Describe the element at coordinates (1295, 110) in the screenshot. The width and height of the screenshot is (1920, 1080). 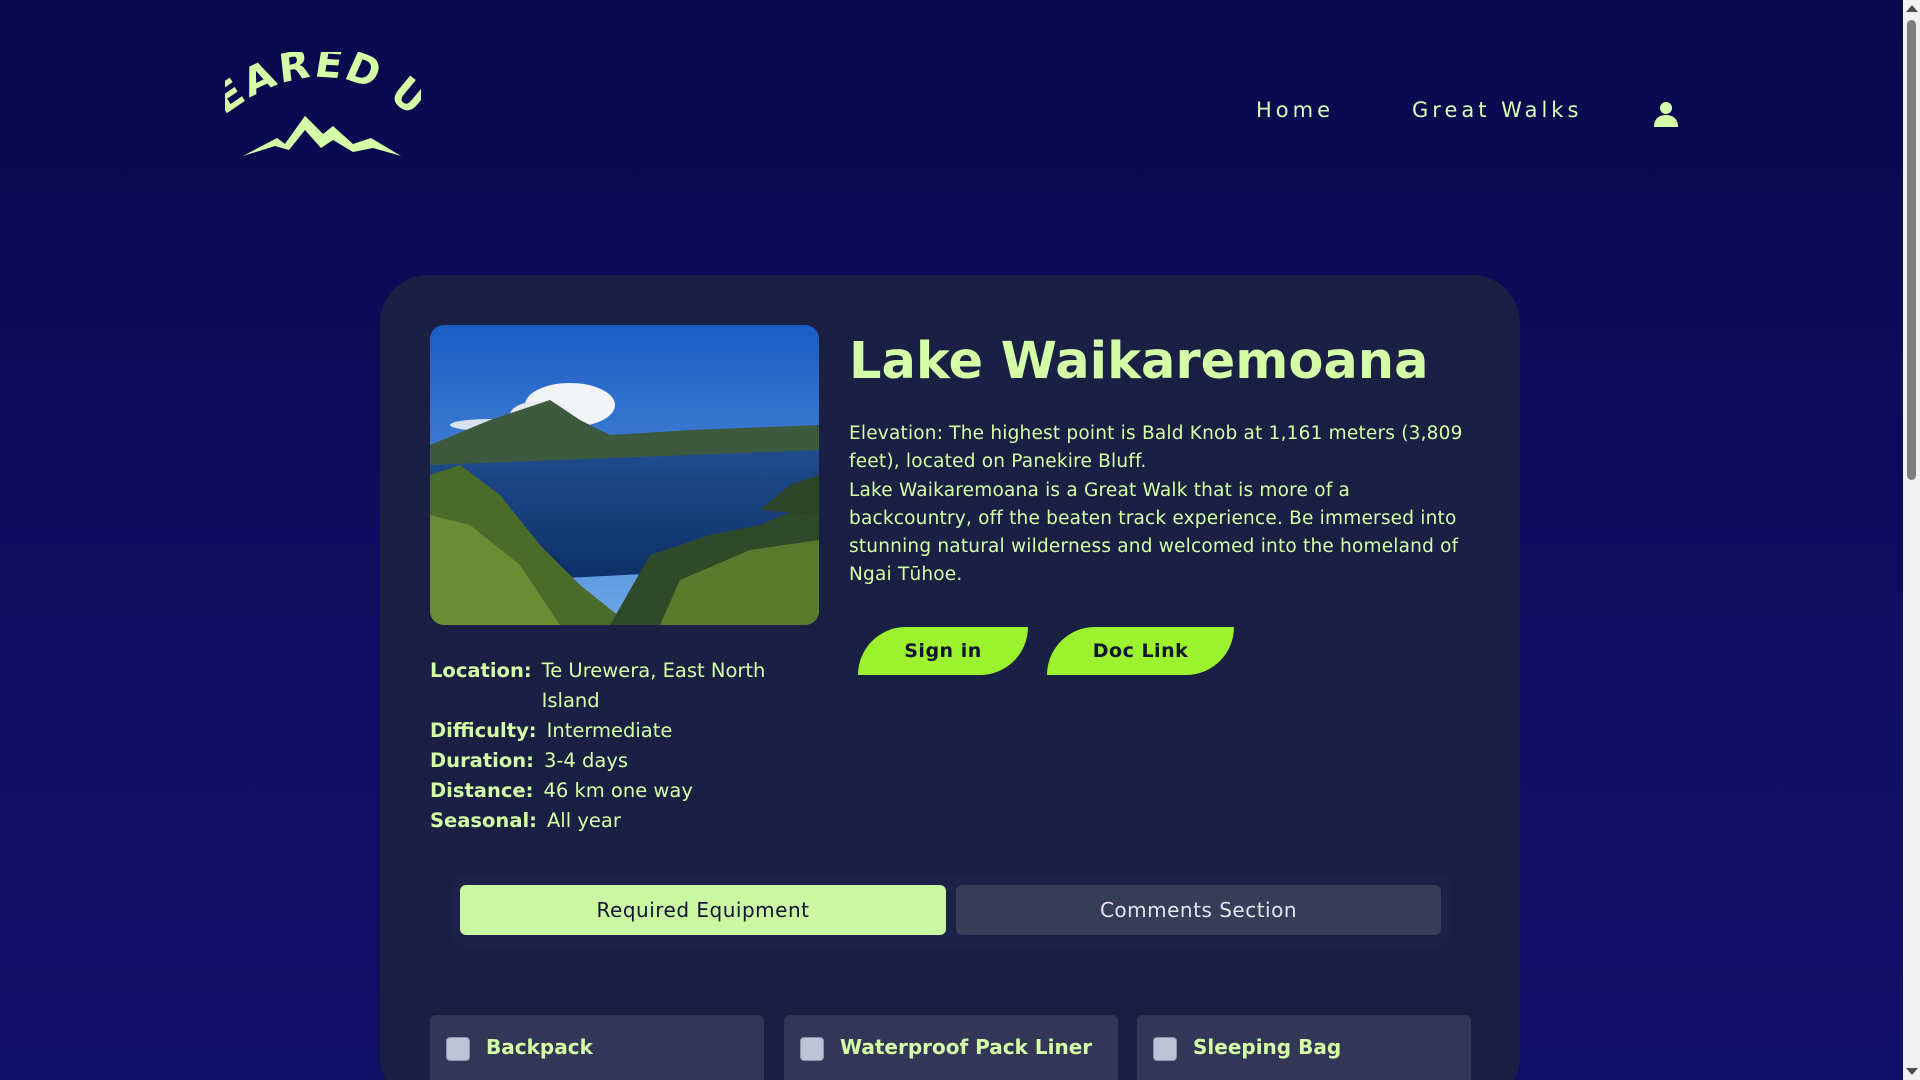
I see `nav-home: Home` at that location.